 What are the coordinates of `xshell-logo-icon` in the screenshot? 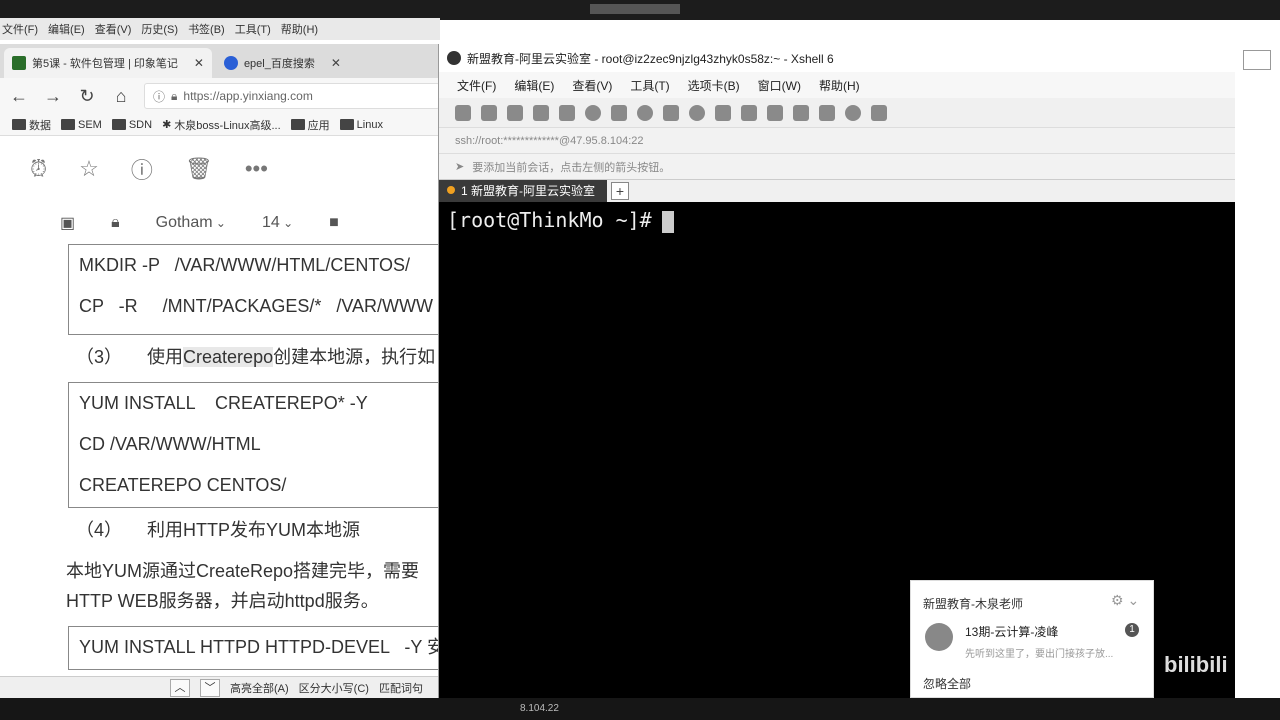 It's located at (454, 58).